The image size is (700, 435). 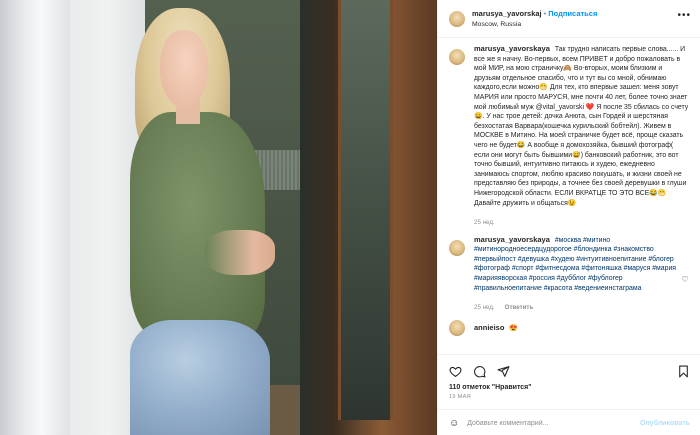 I want to click on more-options-icon: •••, so click(x=684, y=15).